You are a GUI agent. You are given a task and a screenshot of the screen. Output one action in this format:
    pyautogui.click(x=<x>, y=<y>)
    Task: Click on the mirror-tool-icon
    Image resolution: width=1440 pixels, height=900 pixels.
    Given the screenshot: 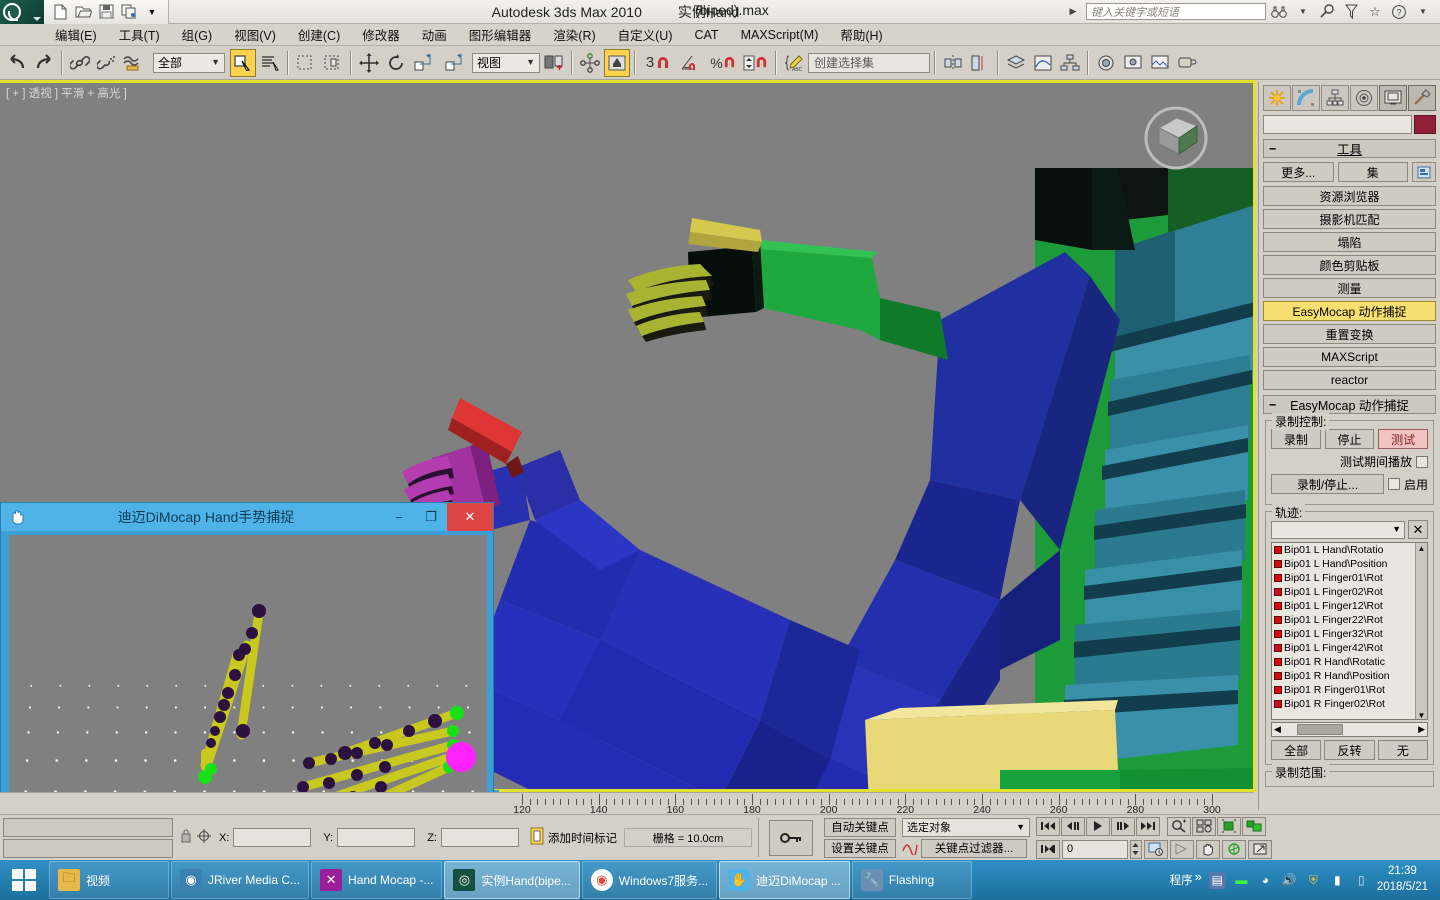 What is the action you would take?
    pyautogui.click(x=953, y=63)
    